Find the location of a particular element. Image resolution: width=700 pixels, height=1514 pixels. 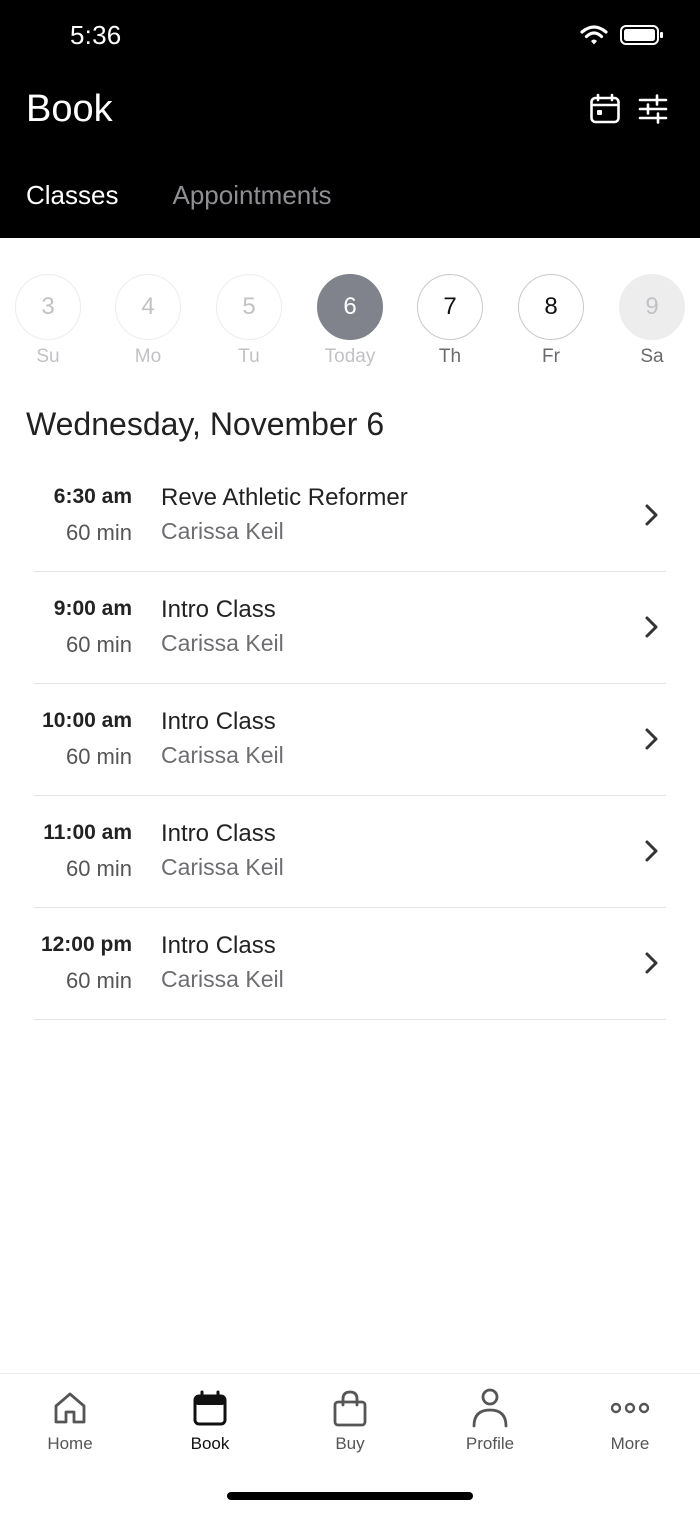

shopping-bag-icon is located at coordinates (350, 1408).